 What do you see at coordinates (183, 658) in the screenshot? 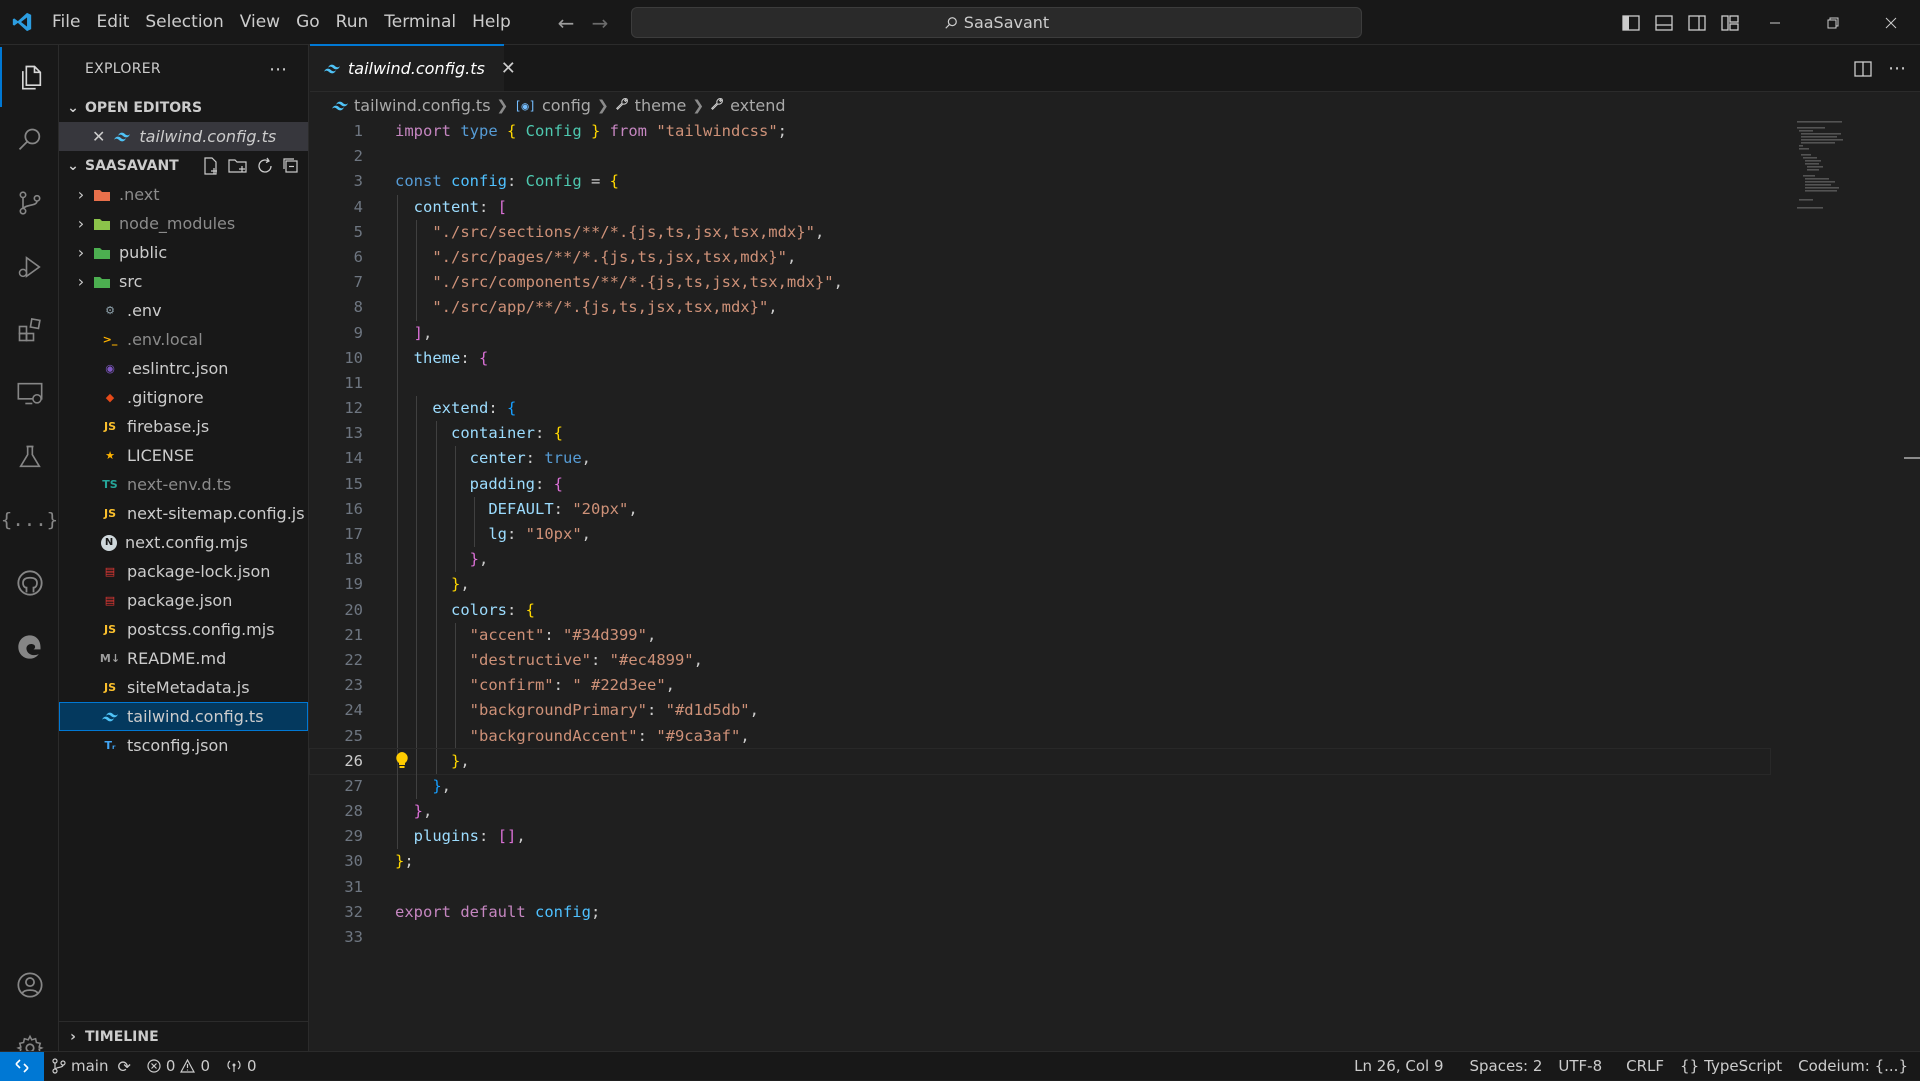
I see `file-item: M↓ README.md` at bounding box center [183, 658].